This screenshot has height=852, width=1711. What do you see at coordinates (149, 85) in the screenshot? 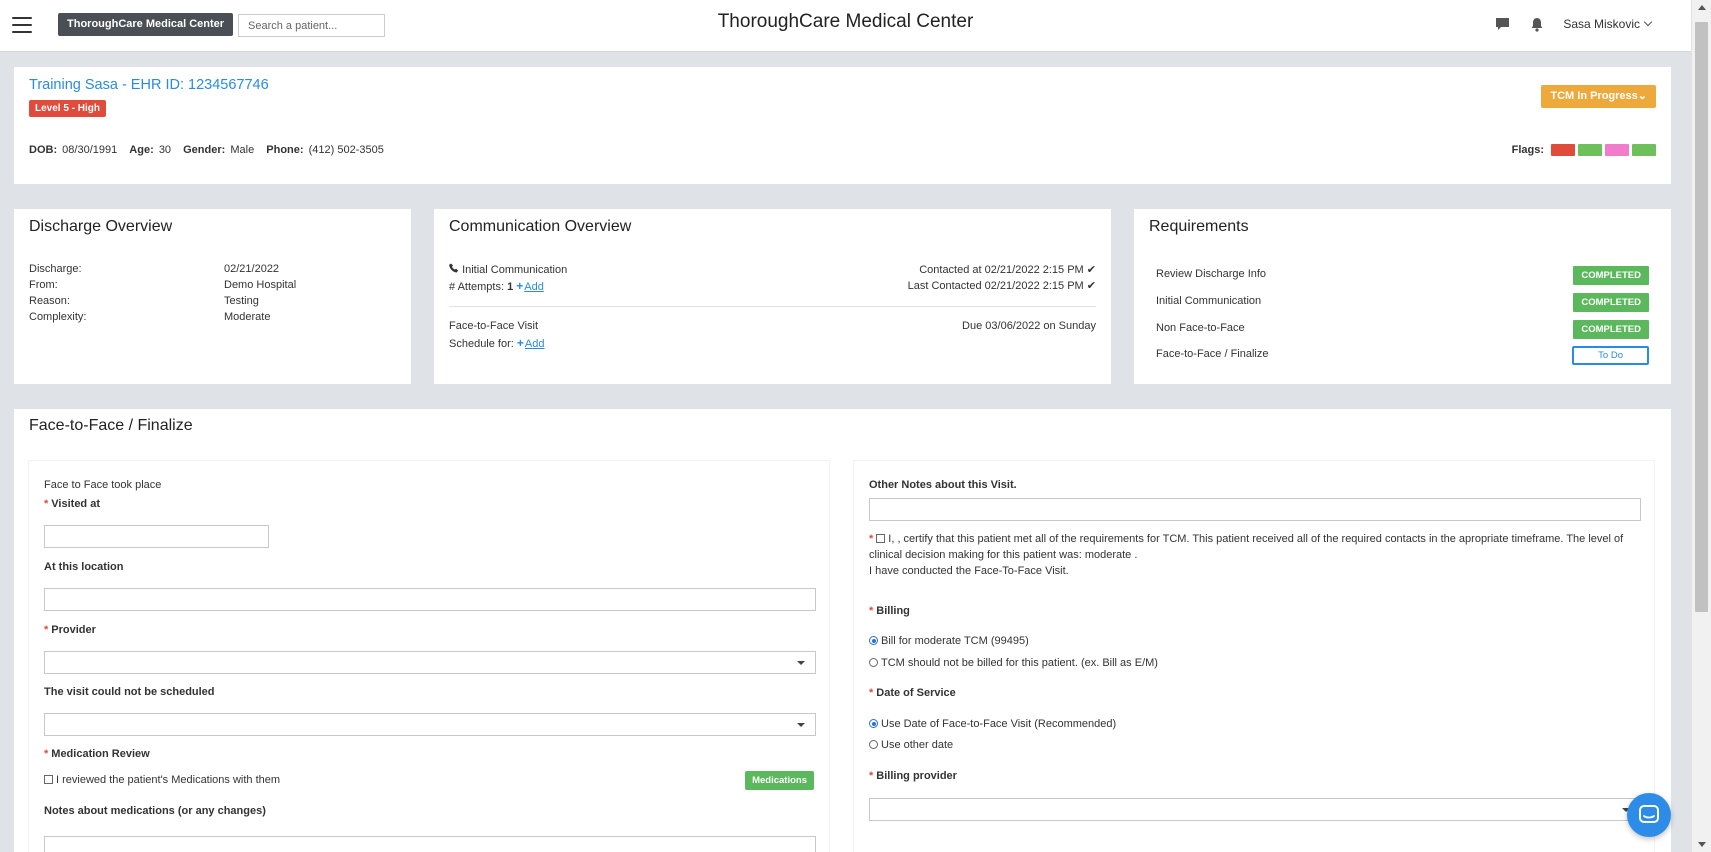
I see `patient-name-link: Training Sasa - EHR ID: 1234567746` at bounding box center [149, 85].